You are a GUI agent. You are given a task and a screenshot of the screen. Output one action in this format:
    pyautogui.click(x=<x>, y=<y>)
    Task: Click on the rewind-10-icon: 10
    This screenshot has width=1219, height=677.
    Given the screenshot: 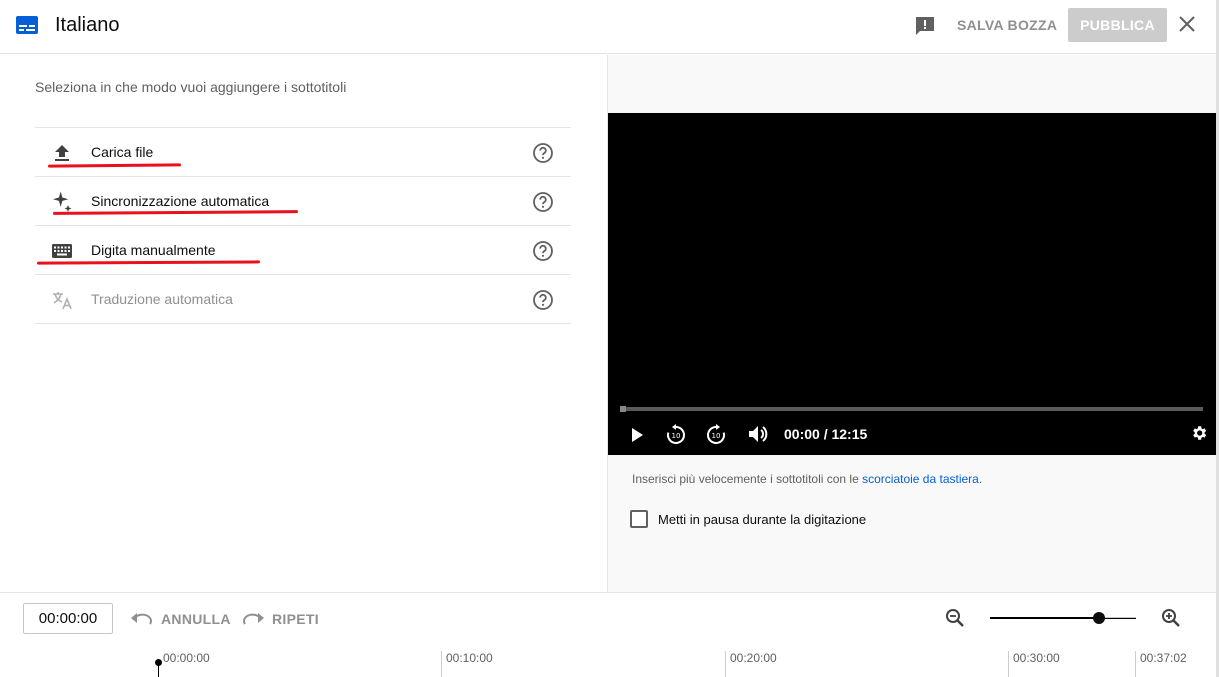 What is the action you would take?
    pyautogui.click(x=676, y=434)
    